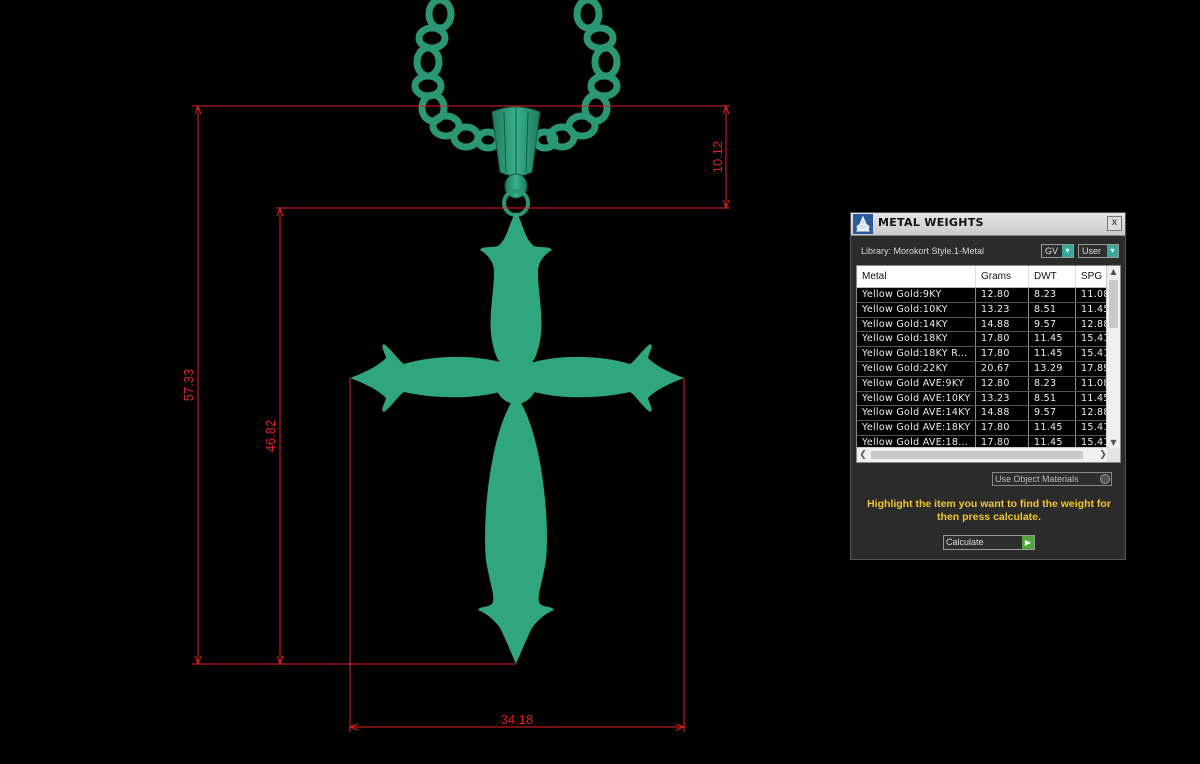  I want to click on table-row: Yellow Gold AVE:9KY 12.80 8.23 11.08, so click(983, 384).